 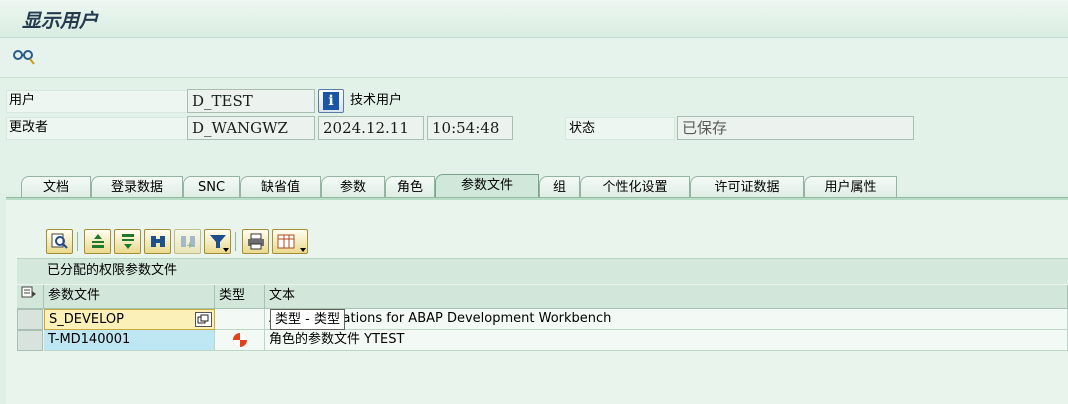 I want to click on user-type-info-button: i, so click(x=331, y=101).